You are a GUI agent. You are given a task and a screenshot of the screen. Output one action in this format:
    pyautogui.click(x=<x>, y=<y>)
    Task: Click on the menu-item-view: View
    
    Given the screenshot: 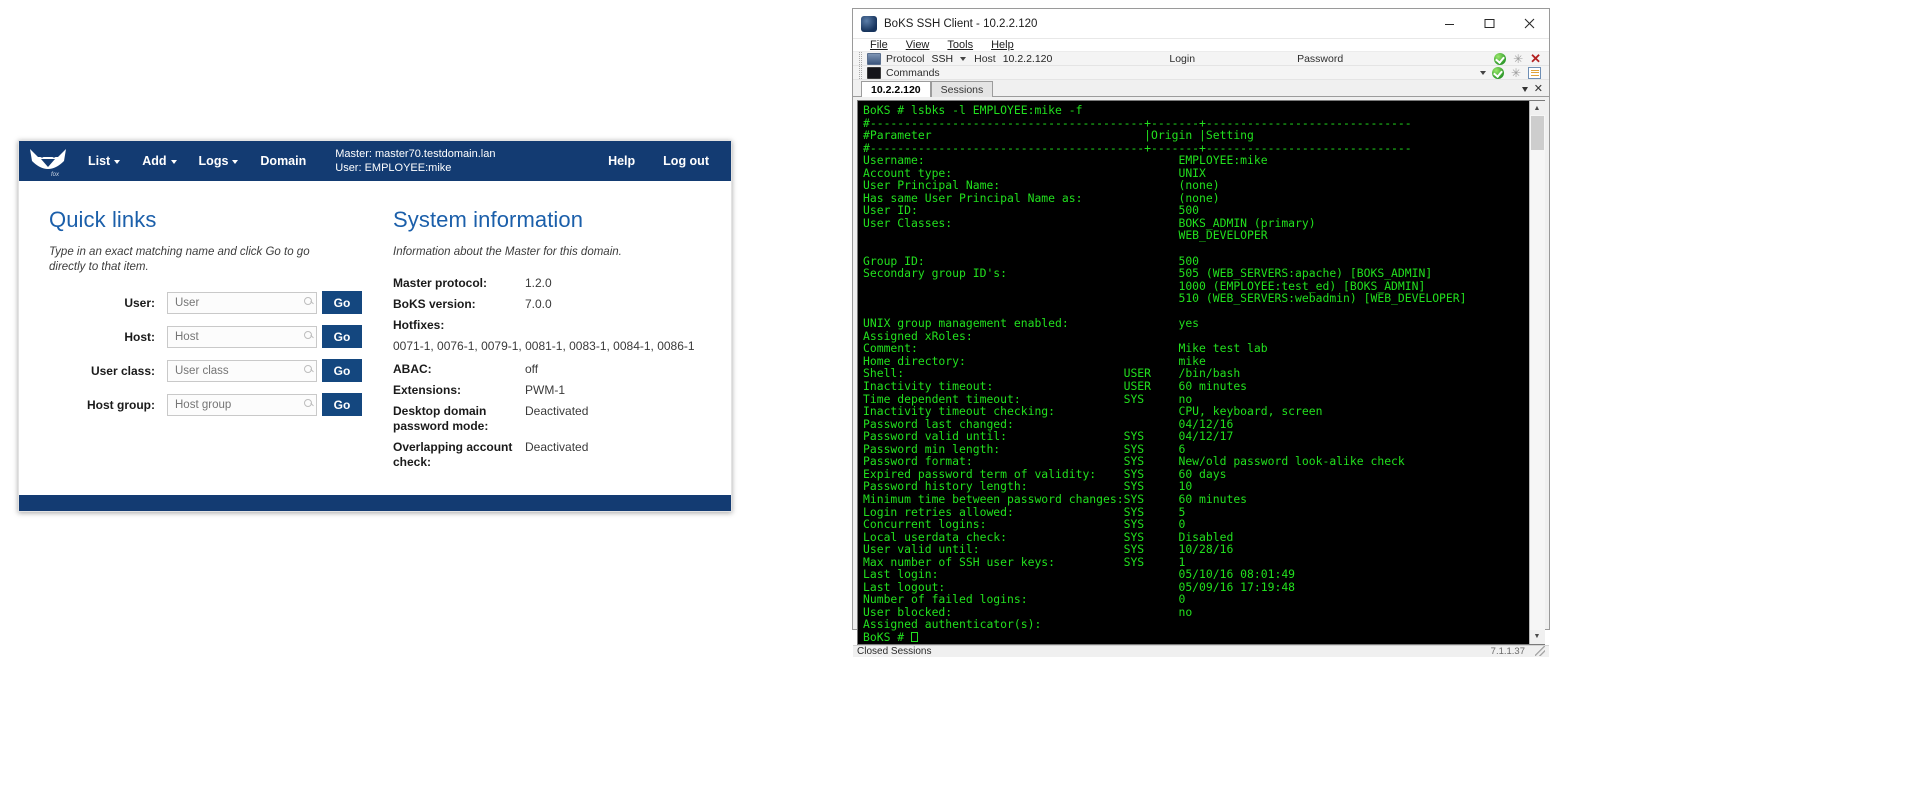 What is the action you would take?
    pyautogui.click(x=918, y=45)
    